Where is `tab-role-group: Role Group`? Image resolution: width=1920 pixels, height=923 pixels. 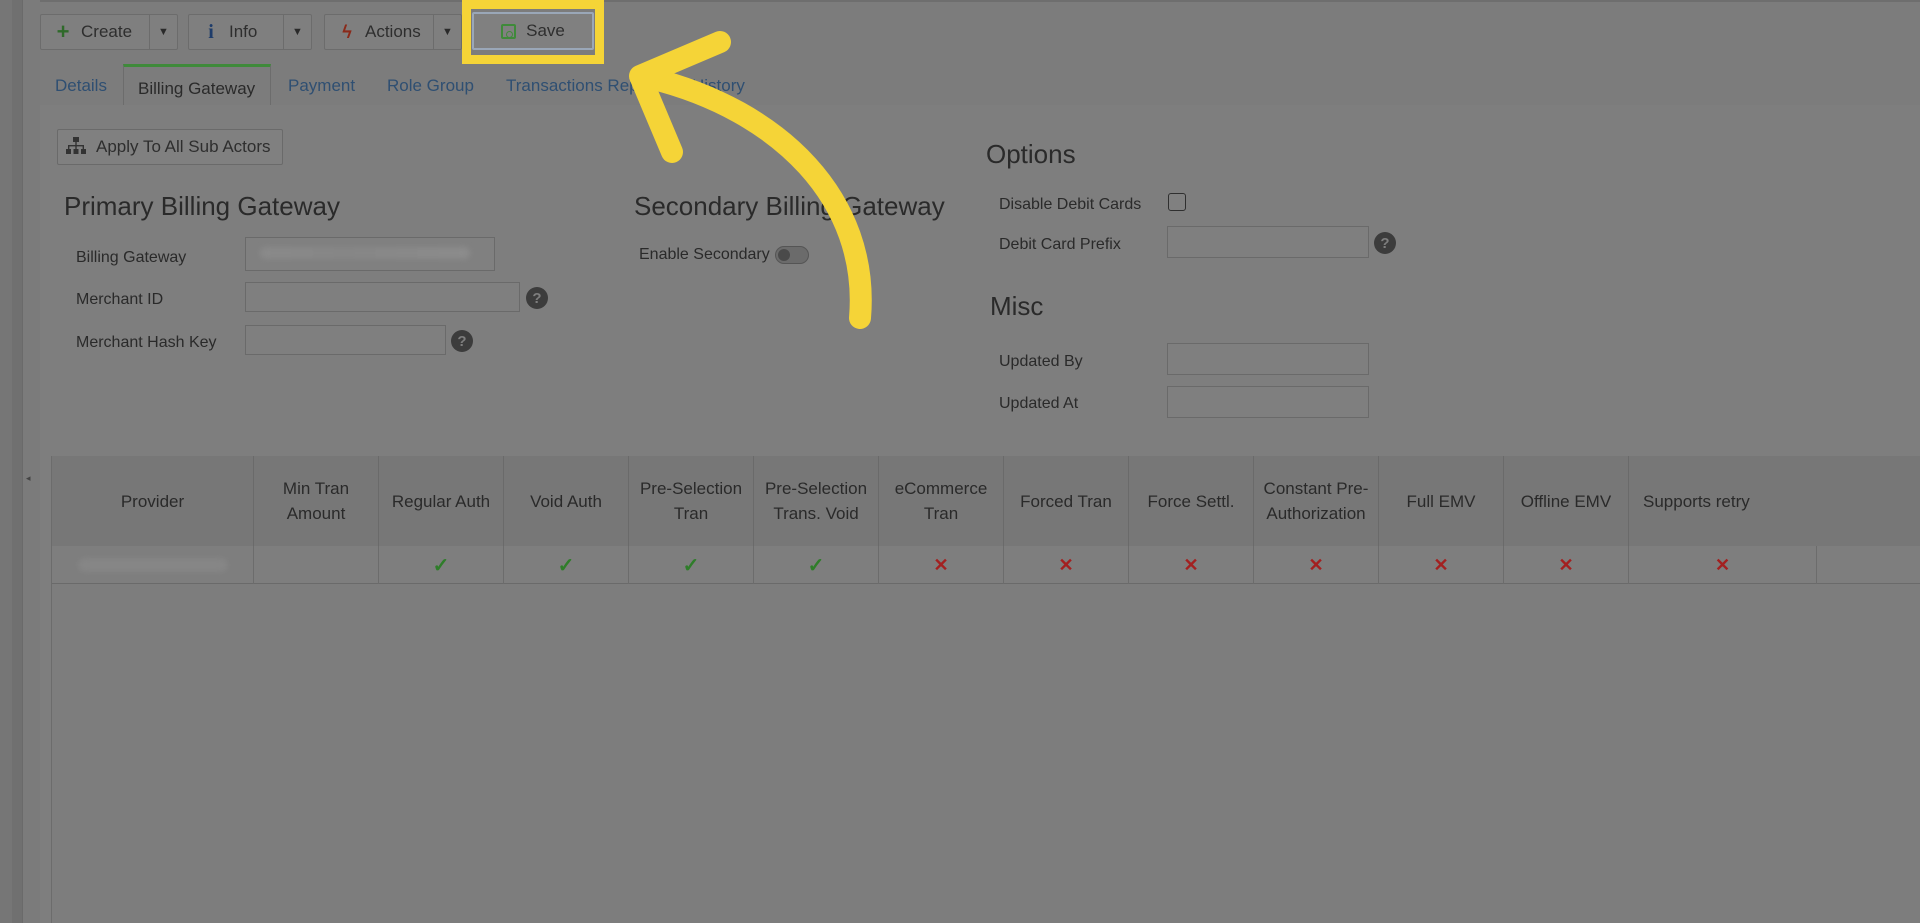
tab-role-group: Role Group is located at coordinates (430, 85).